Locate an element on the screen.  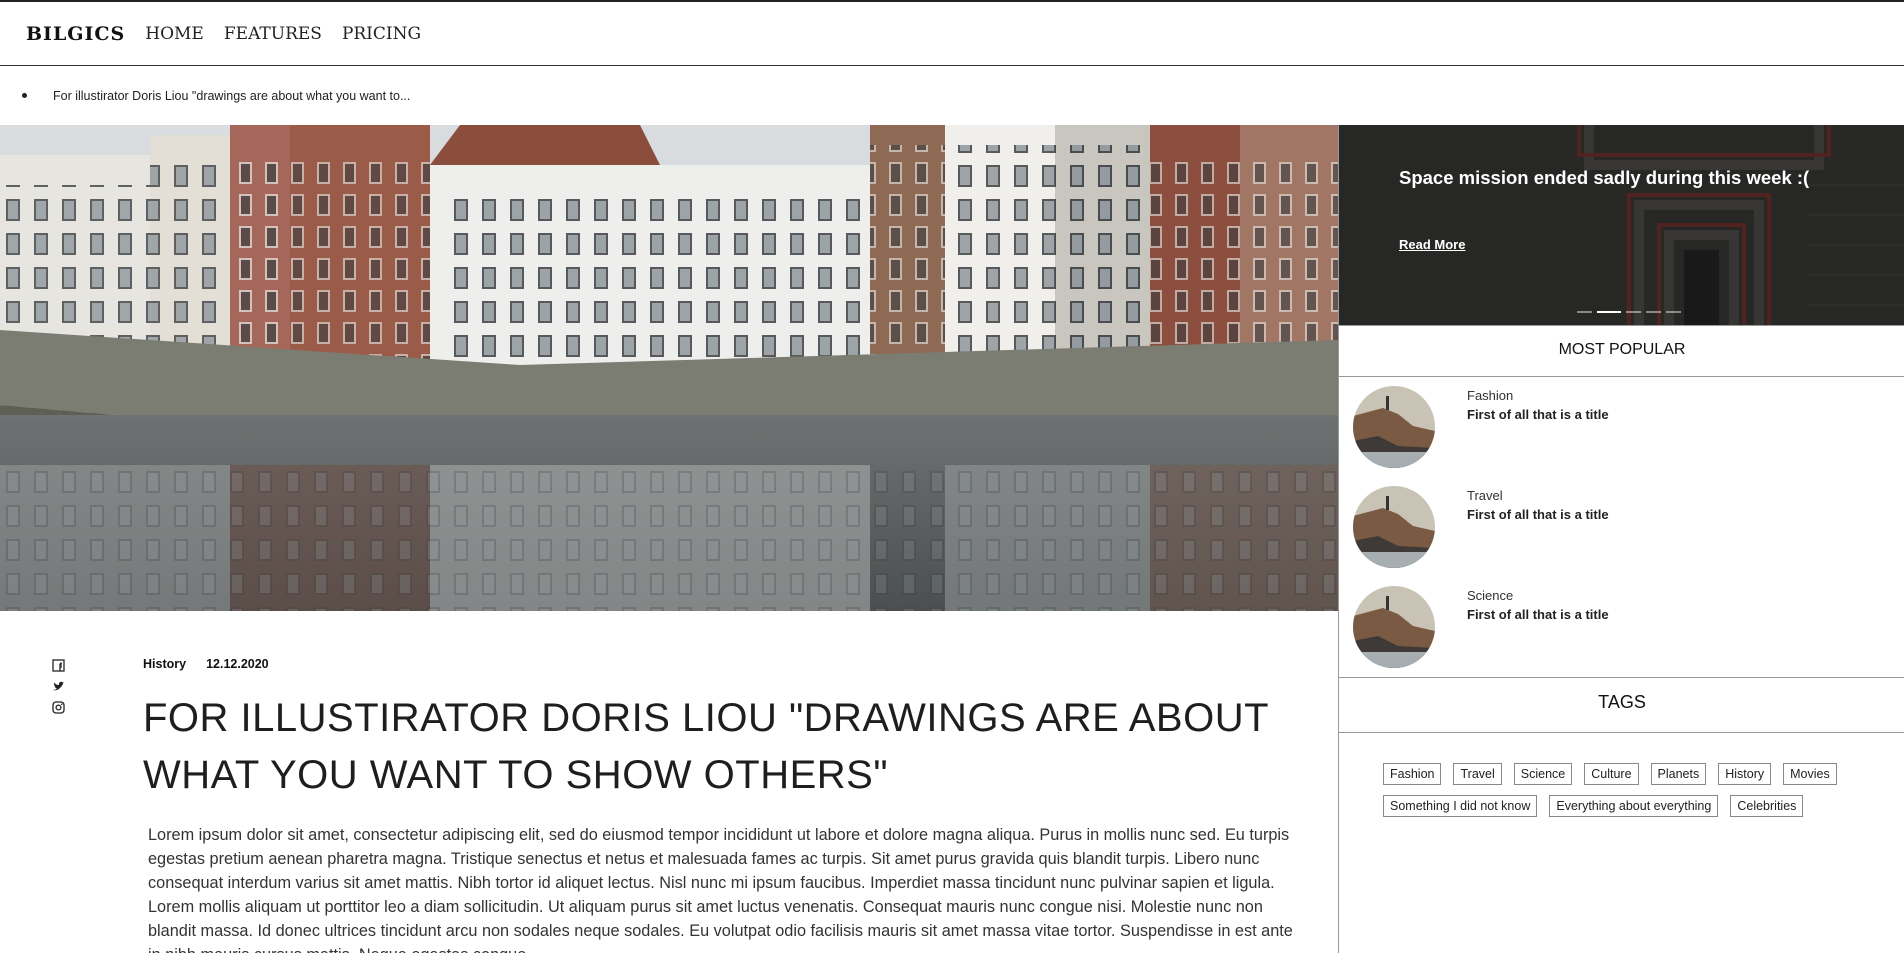
nav-link-pricing: PRICING is located at coordinates (381, 34).